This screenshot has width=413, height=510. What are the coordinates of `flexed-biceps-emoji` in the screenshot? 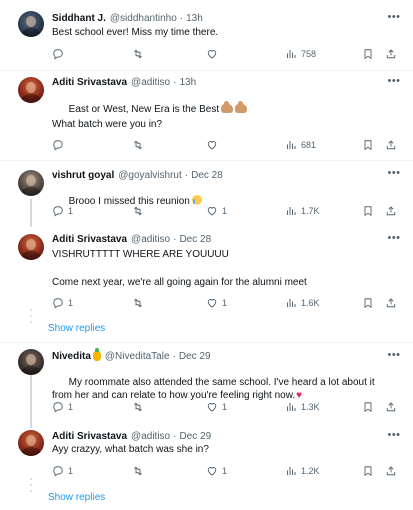 It's located at (241, 107).